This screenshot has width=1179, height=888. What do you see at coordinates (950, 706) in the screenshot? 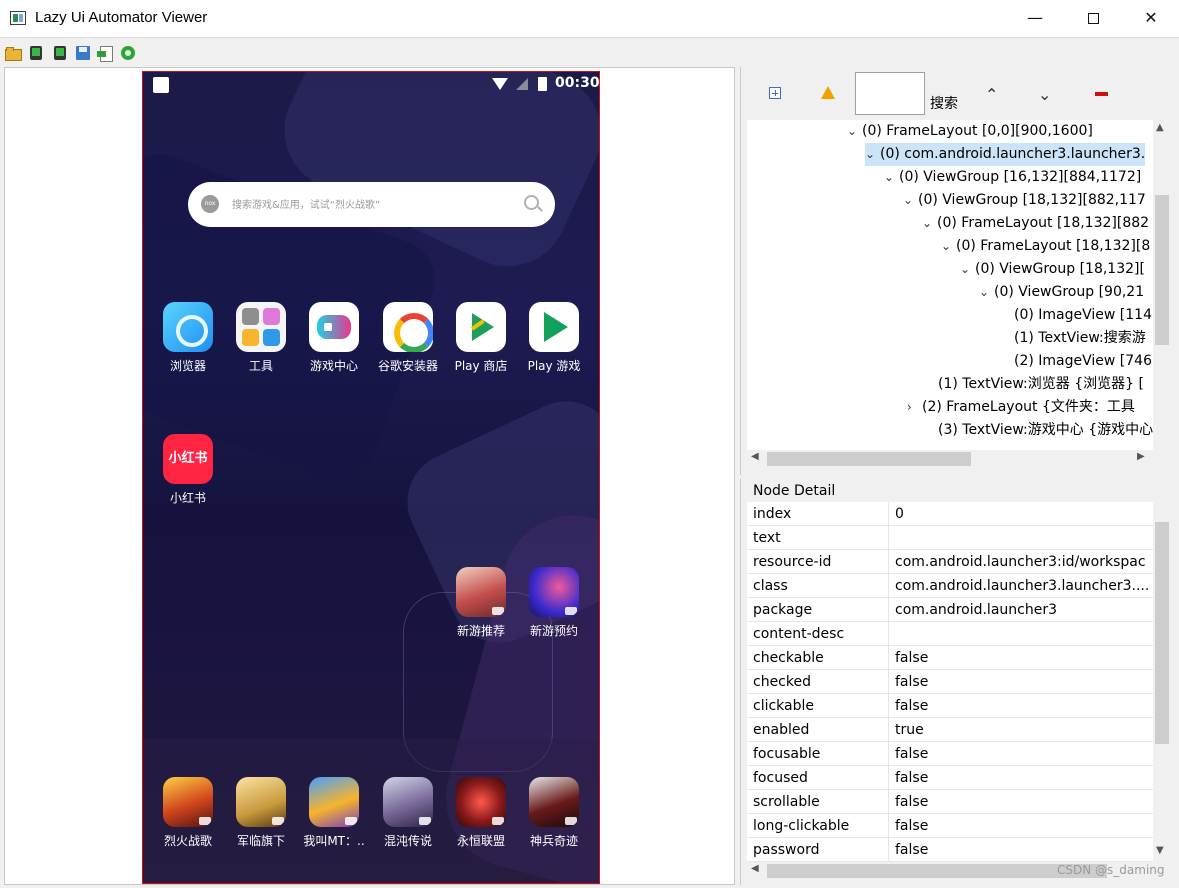
I see `detail-row: clickable false` at bounding box center [950, 706].